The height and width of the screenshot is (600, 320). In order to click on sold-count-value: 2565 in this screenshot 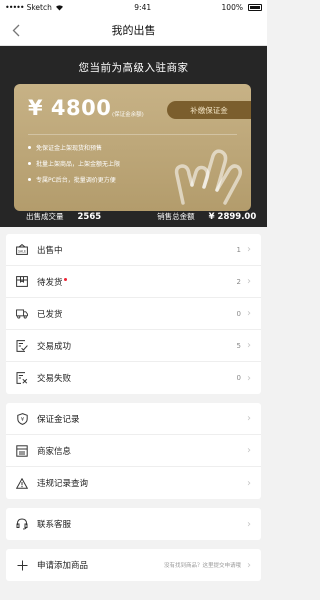, I will do `click(89, 216)`.